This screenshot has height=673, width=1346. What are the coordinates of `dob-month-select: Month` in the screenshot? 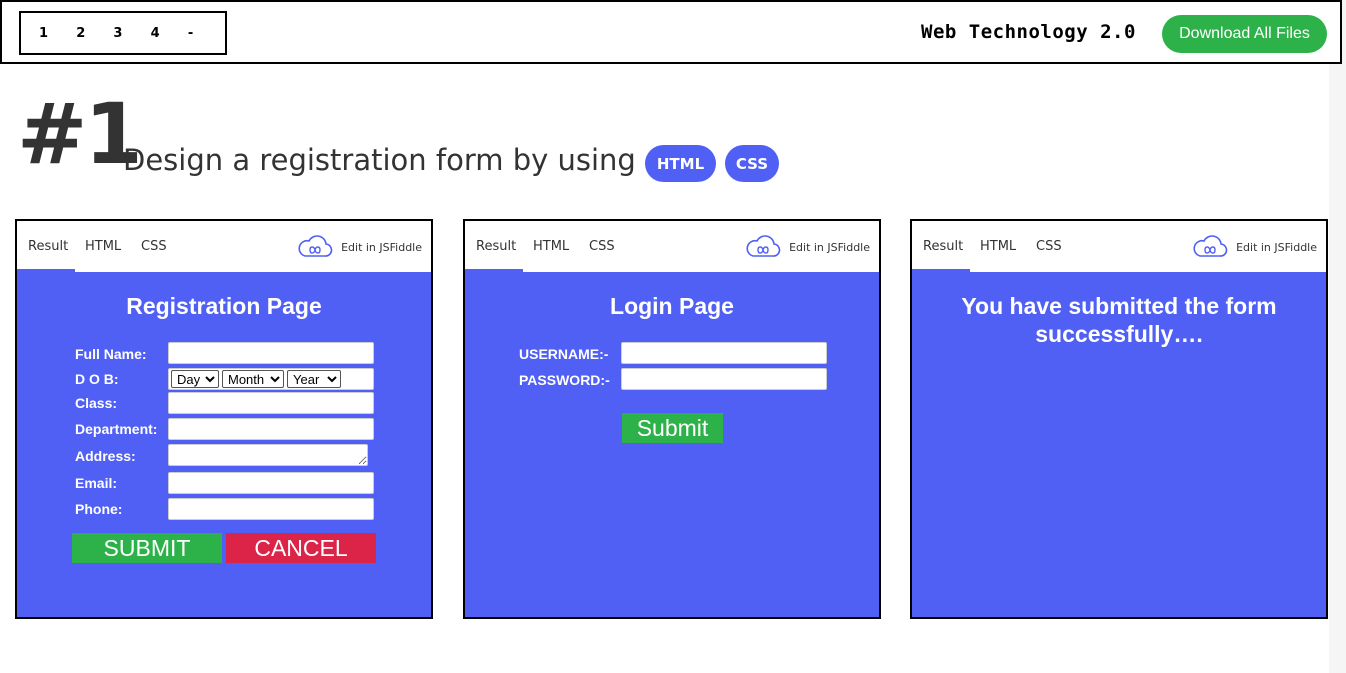 It's located at (253, 379).